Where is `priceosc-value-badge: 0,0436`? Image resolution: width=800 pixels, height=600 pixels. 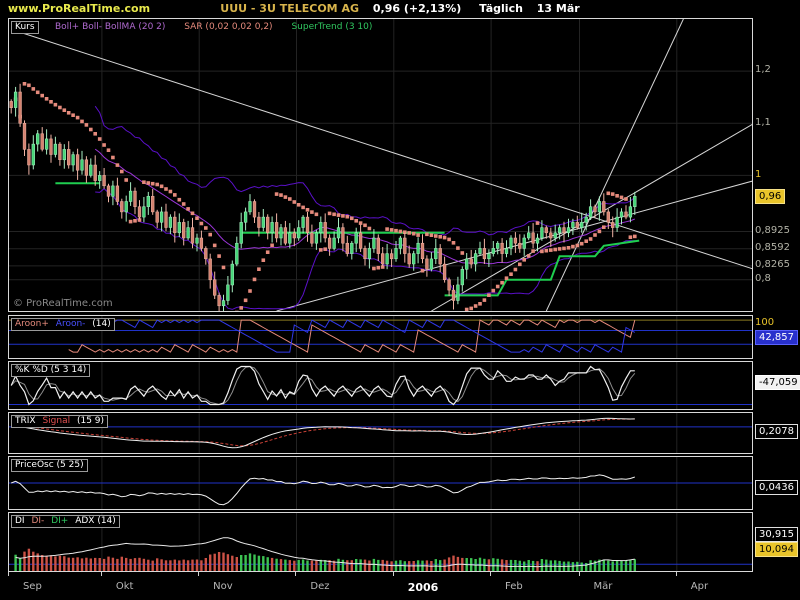 priceosc-value-badge: 0,0436 is located at coordinates (776, 487).